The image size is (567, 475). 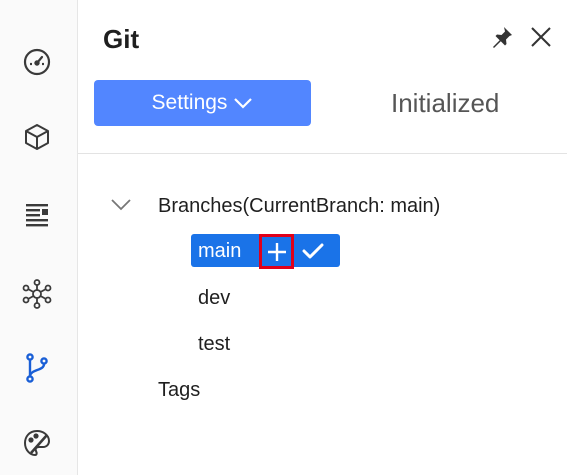 What do you see at coordinates (214, 344) in the screenshot?
I see `branch-item-test: test` at bounding box center [214, 344].